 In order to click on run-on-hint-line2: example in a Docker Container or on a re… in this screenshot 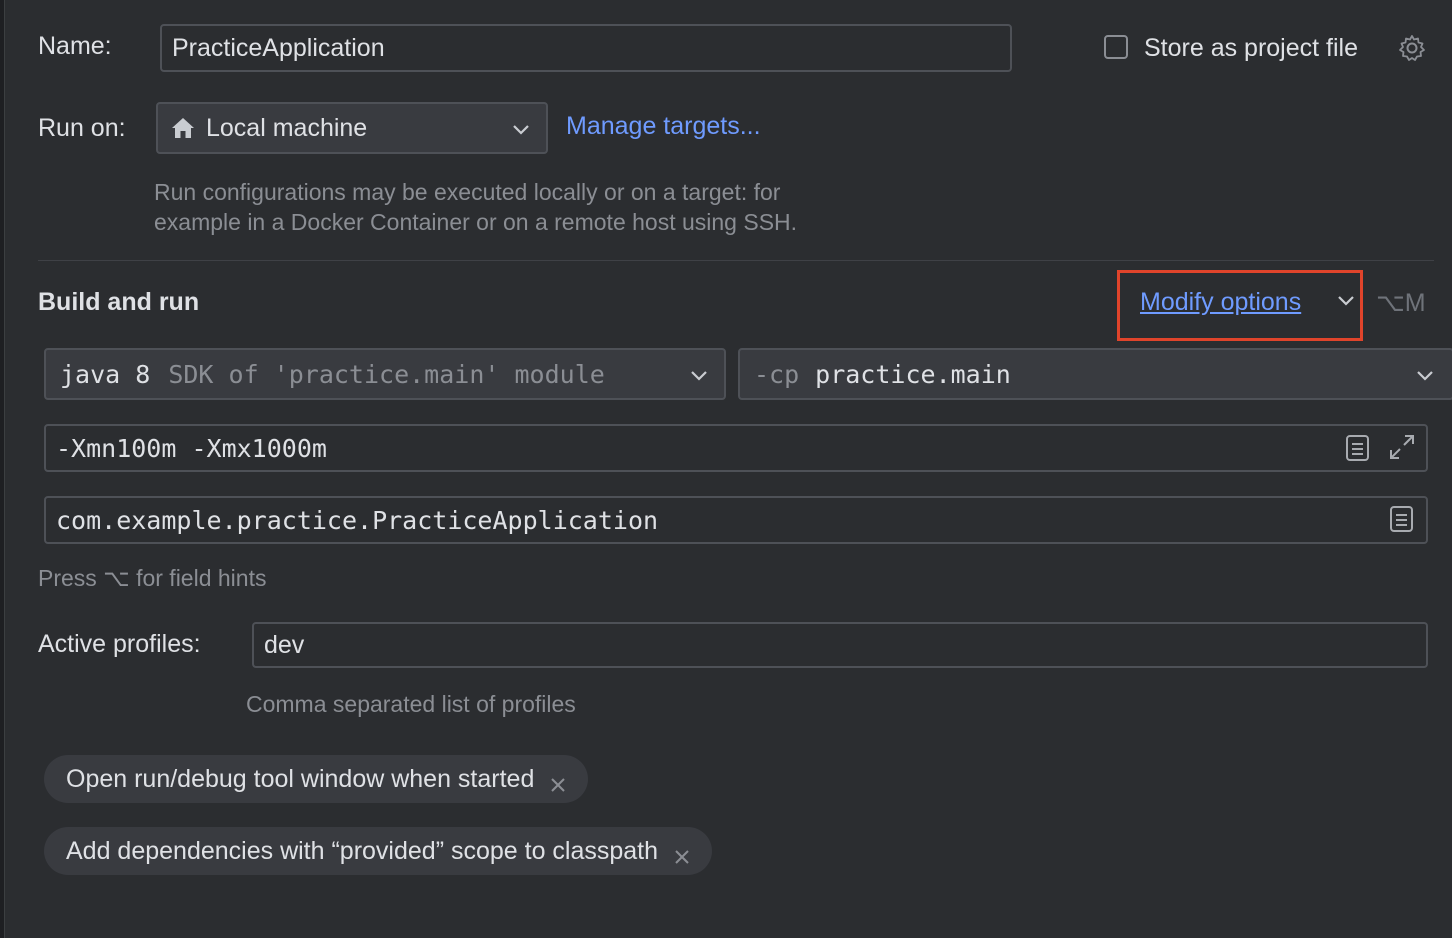, I will do `click(476, 222)`.